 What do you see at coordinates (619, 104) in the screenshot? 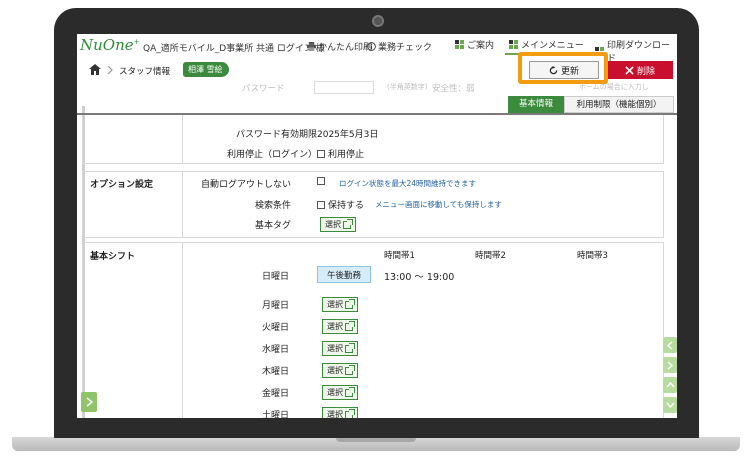
I see `tab-usage-limit: 利用制限（機能個別）` at bounding box center [619, 104].